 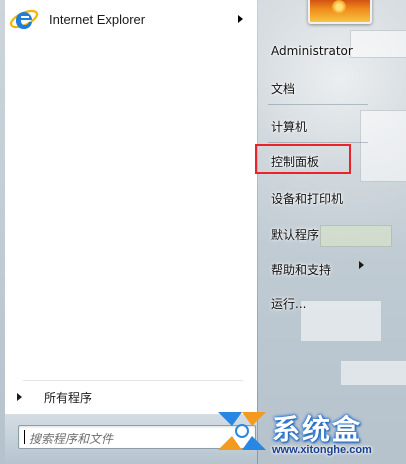 What do you see at coordinates (295, 234) in the screenshot?
I see `menu-item-default-programs: 默认程序` at bounding box center [295, 234].